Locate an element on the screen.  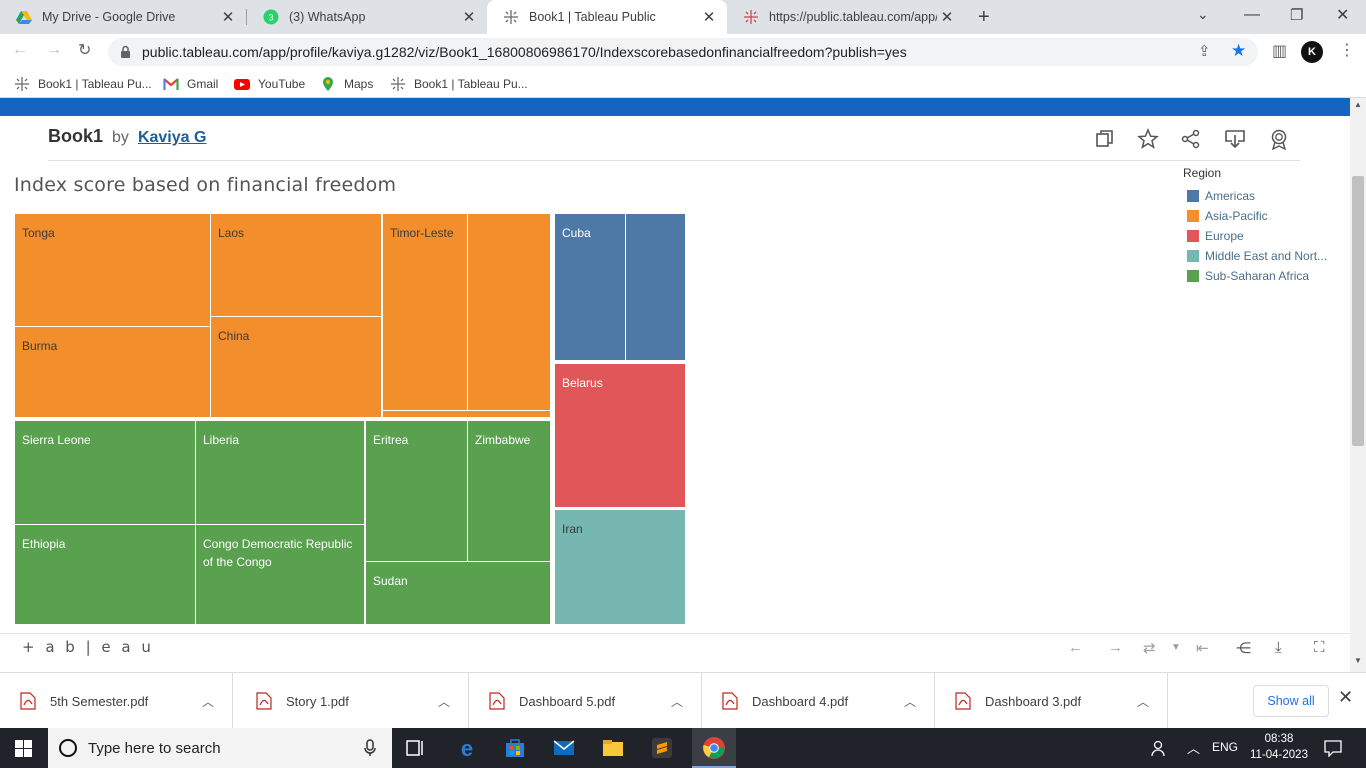
redo-icon: → is located at coordinates (1115, 647).